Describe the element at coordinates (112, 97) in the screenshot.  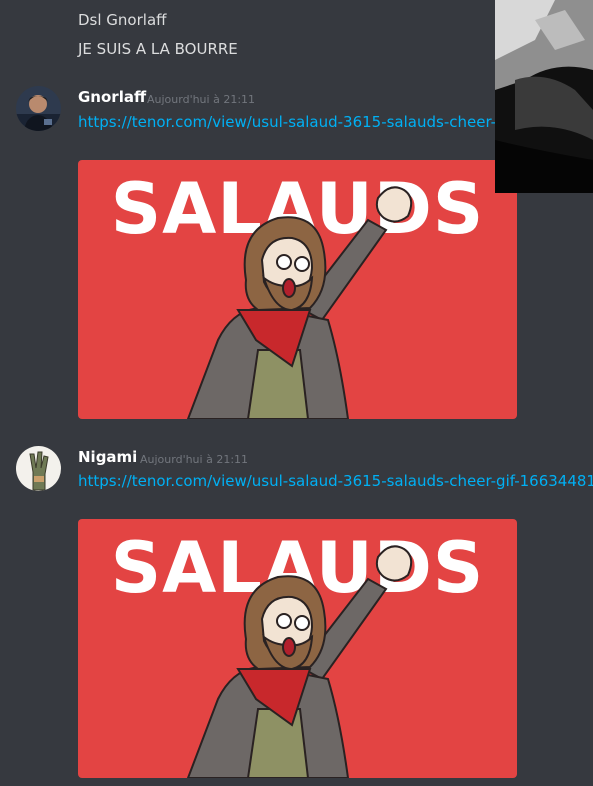
I see `username: Gnorlaff` at that location.